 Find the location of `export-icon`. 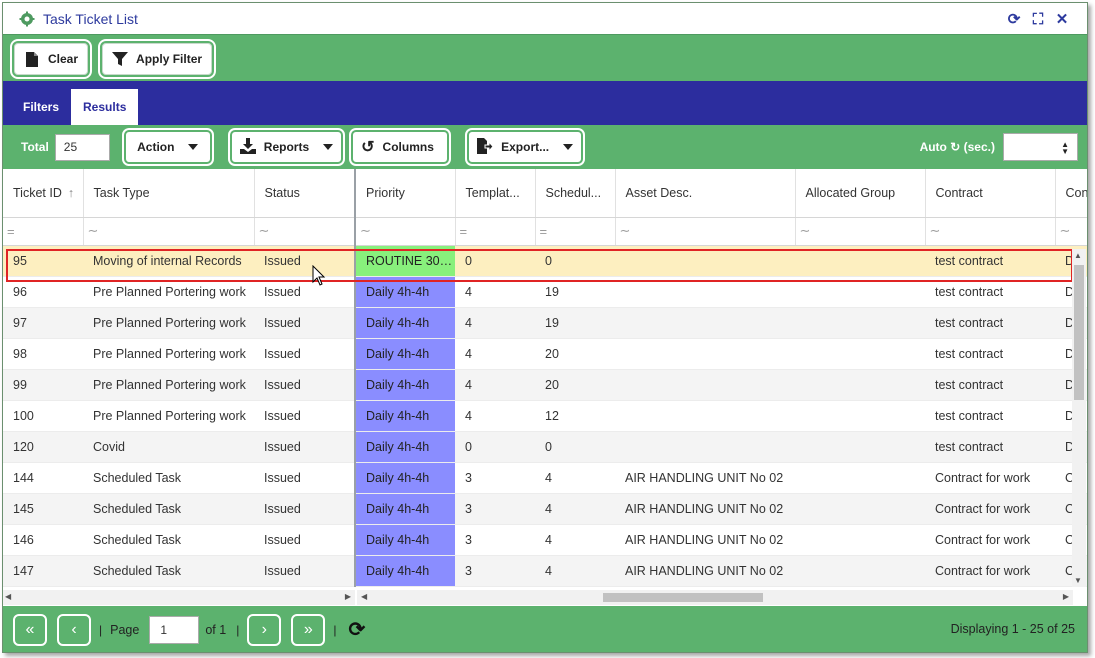

export-icon is located at coordinates (485, 147).